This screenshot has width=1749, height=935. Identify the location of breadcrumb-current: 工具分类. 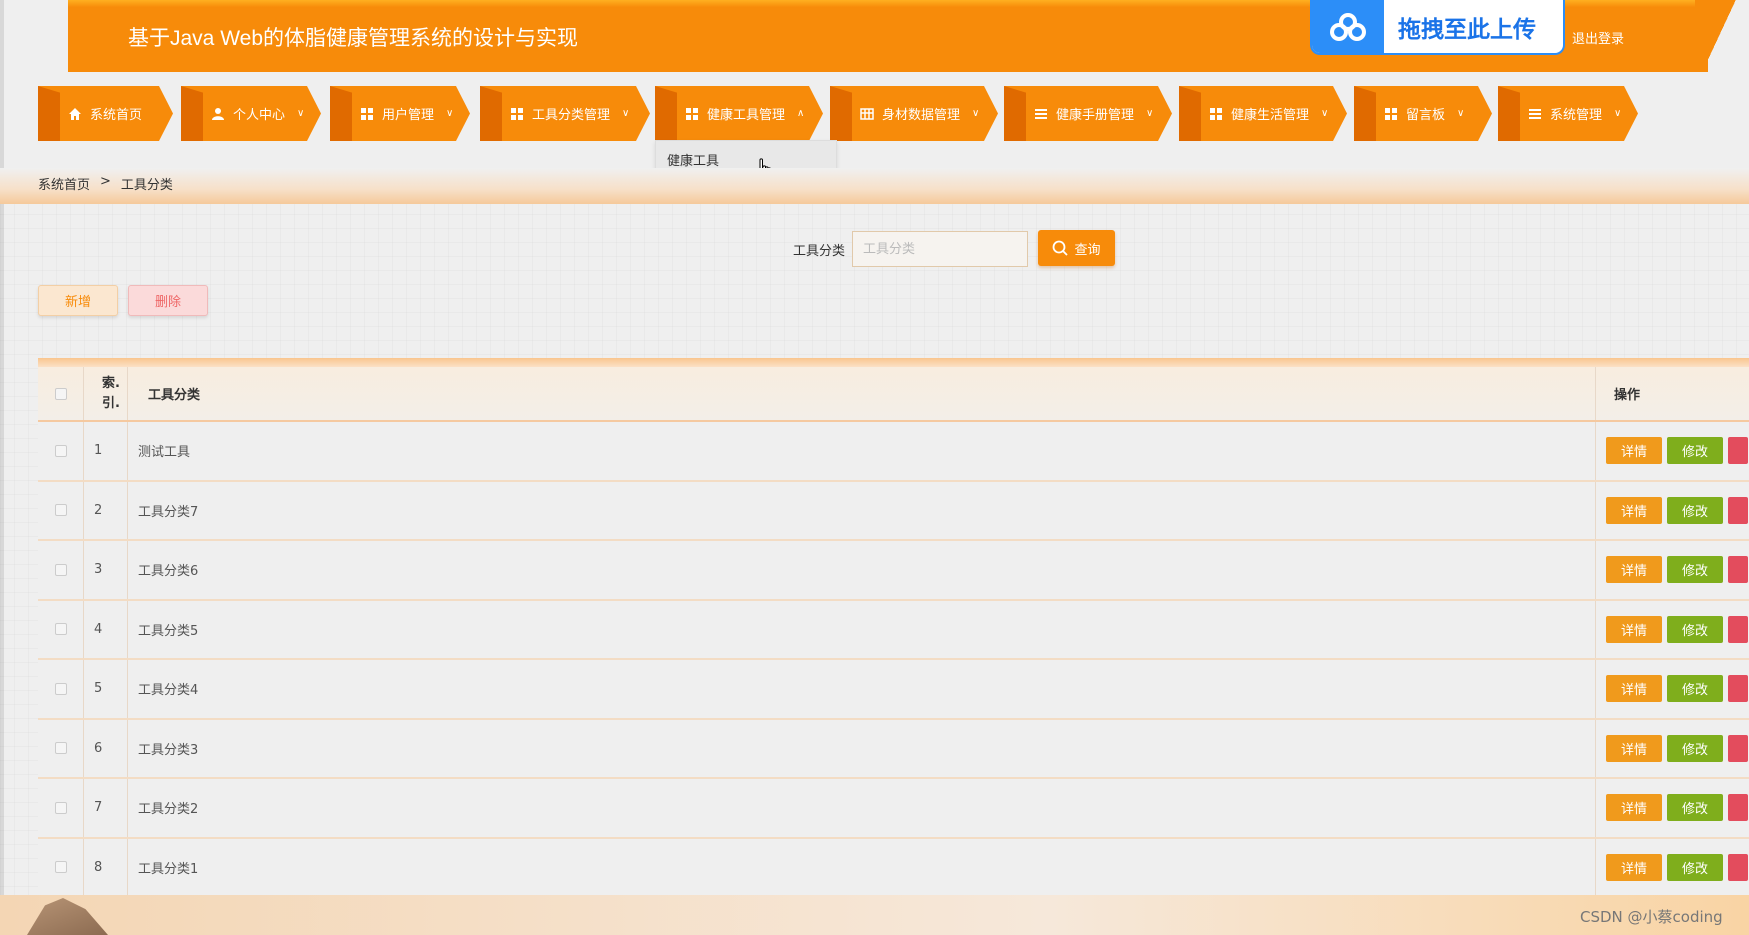
(146, 185).